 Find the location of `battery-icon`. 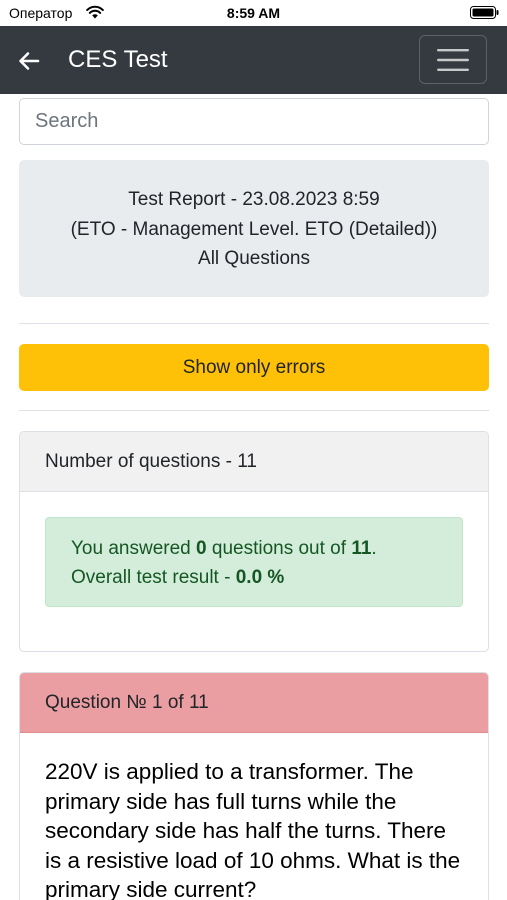

battery-icon is located at coordinates (484, 12).